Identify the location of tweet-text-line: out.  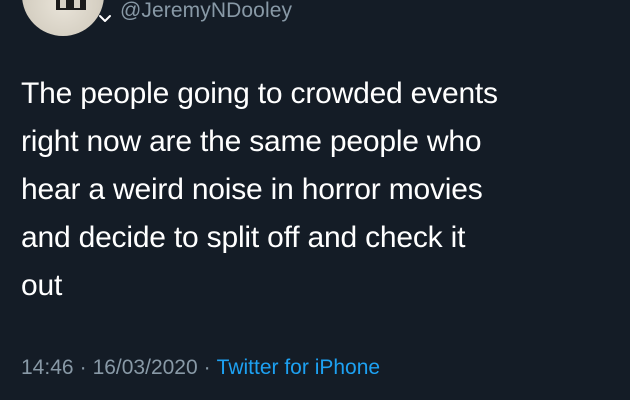
(42, 285).